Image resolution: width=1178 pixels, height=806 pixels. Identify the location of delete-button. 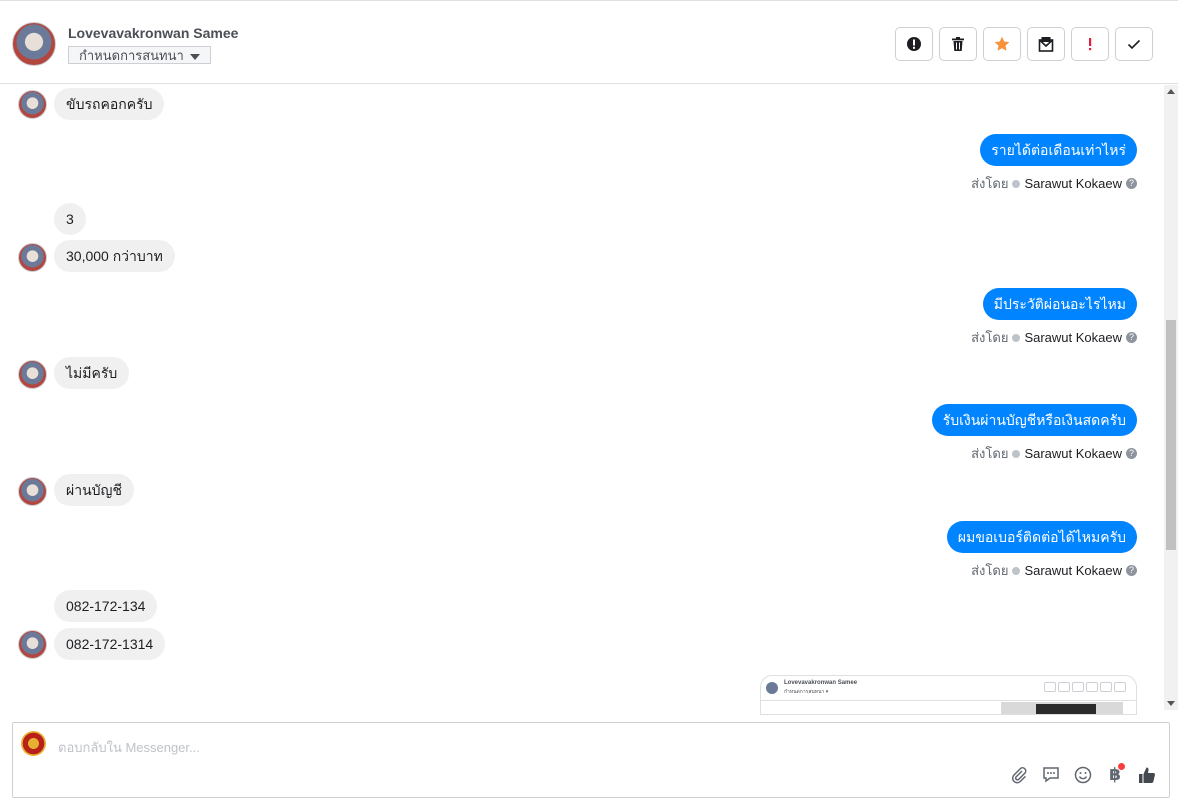
(958, 44).